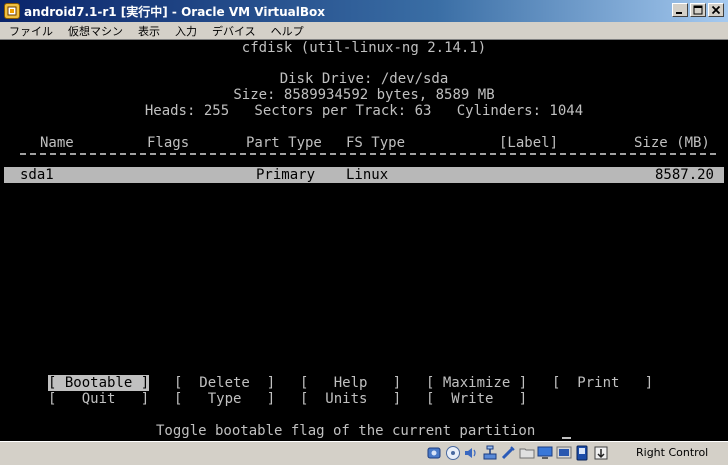 The width and height of the screenshot is (728, 465). Describe the element at coordinates (376, 143) in the screenshot. I see `column-header-fs-type: FS Type` at that location.